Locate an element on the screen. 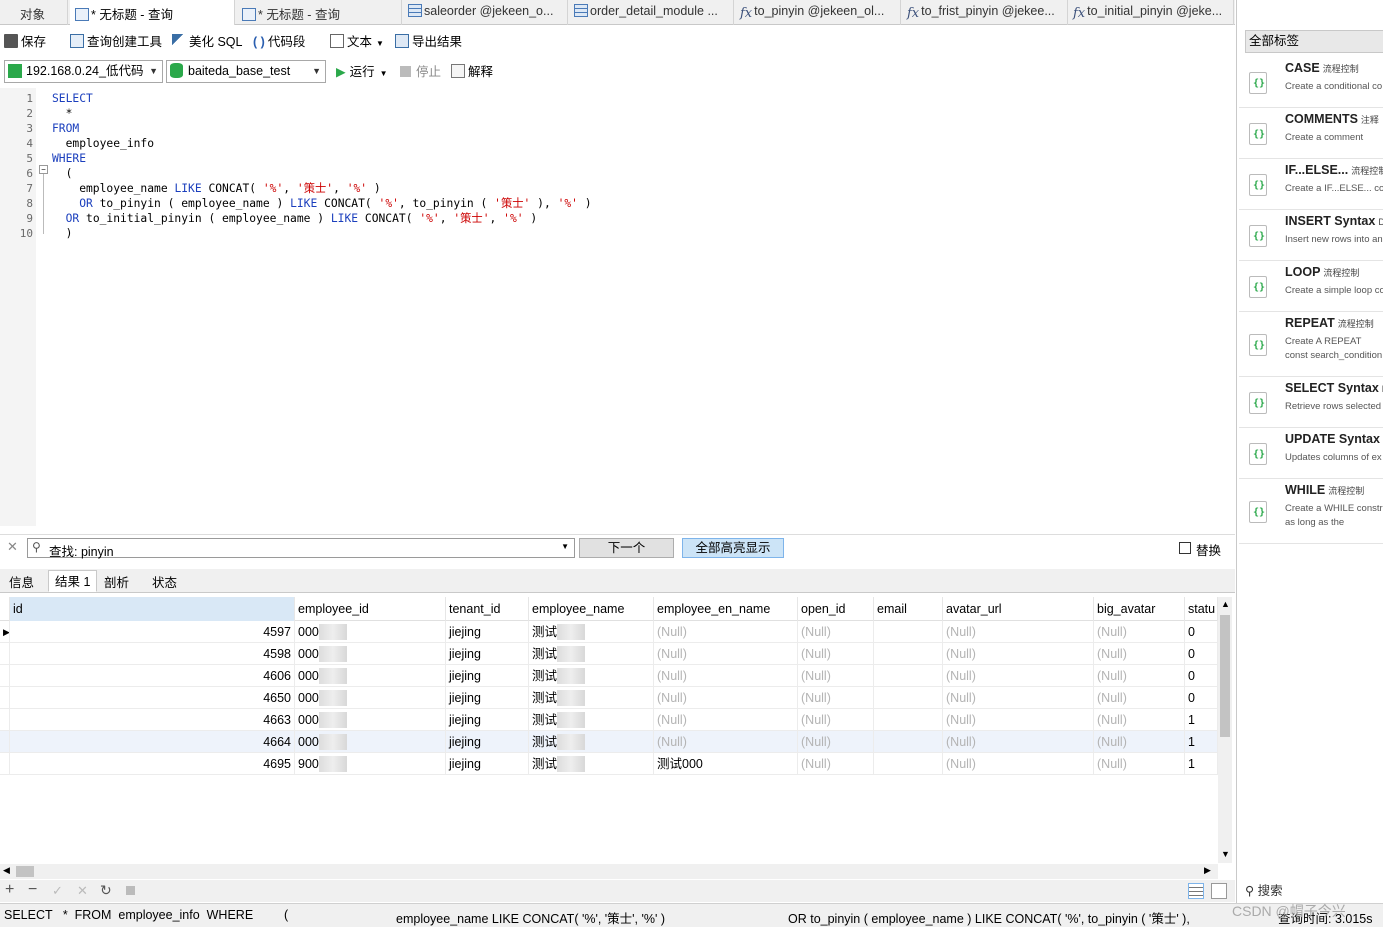 This screenshot has height=927, width=1383. snippet-item: {} CASE 流程控制 Create a conditional co is located at coordinates (1311, 83).